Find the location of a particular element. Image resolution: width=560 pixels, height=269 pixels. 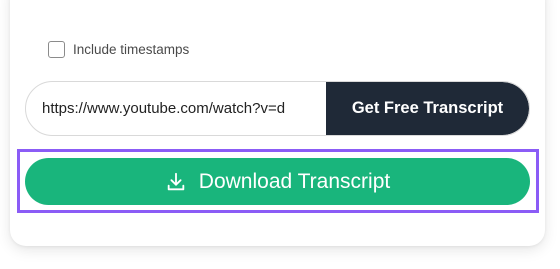

include-timestamps-checkbox is located at coordinates (56, 49).